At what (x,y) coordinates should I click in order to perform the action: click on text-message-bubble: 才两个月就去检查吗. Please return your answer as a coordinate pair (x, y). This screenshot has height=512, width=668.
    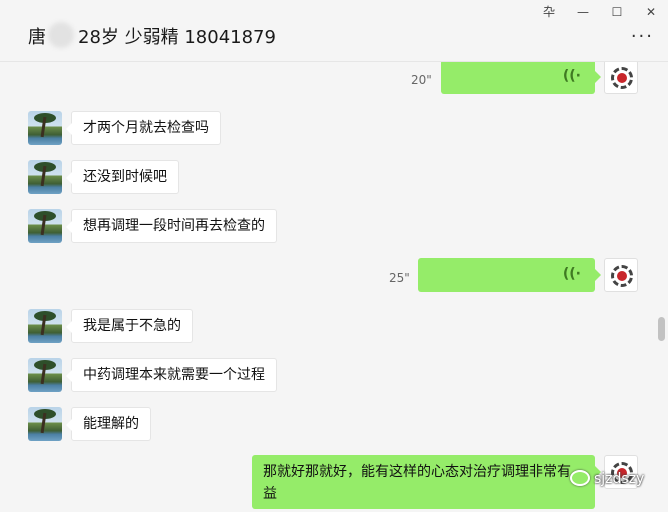
    Looking at the image, I should click on (143, 128).